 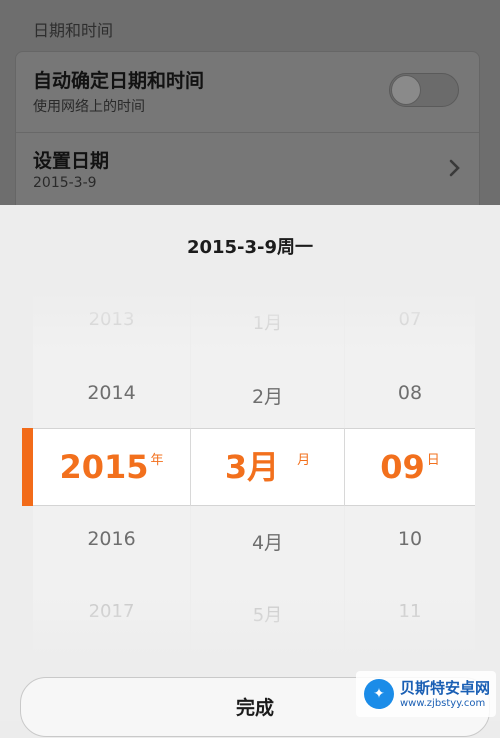 What do you see at coordinates (410, 611) in the screenshot?
I see `day-option: 11` at bounding box center [410, 611].